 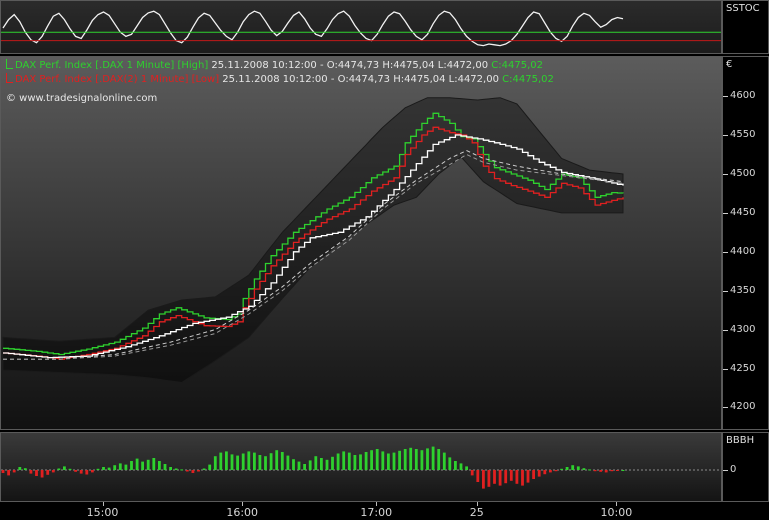 What do you see at coordinates (743, 96) in the screenshot?
I see `price-y-tick-label: 4600` at bounding box center [743, 96].